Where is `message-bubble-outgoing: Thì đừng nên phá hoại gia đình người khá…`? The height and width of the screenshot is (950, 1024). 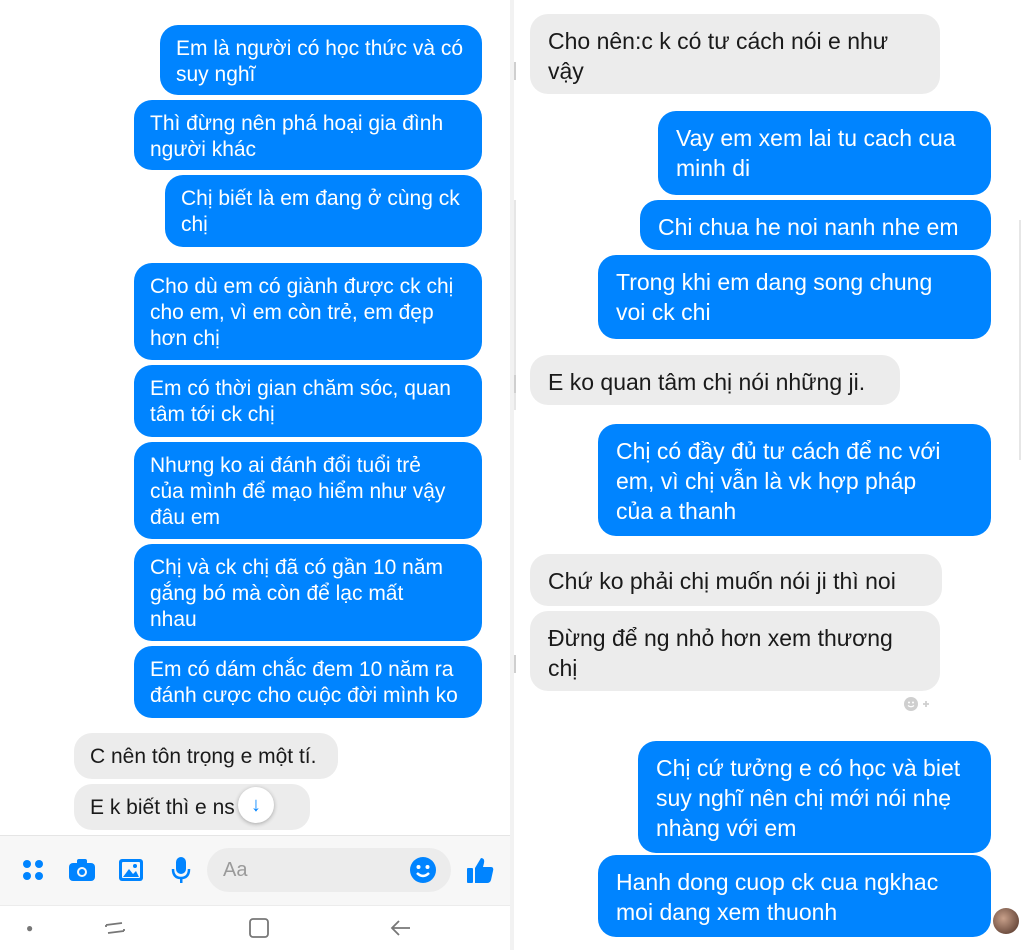
message-bubble-outgoing: Thì đừng nên phá hoại gia đình người khá… is located at coordinates (308, 135).